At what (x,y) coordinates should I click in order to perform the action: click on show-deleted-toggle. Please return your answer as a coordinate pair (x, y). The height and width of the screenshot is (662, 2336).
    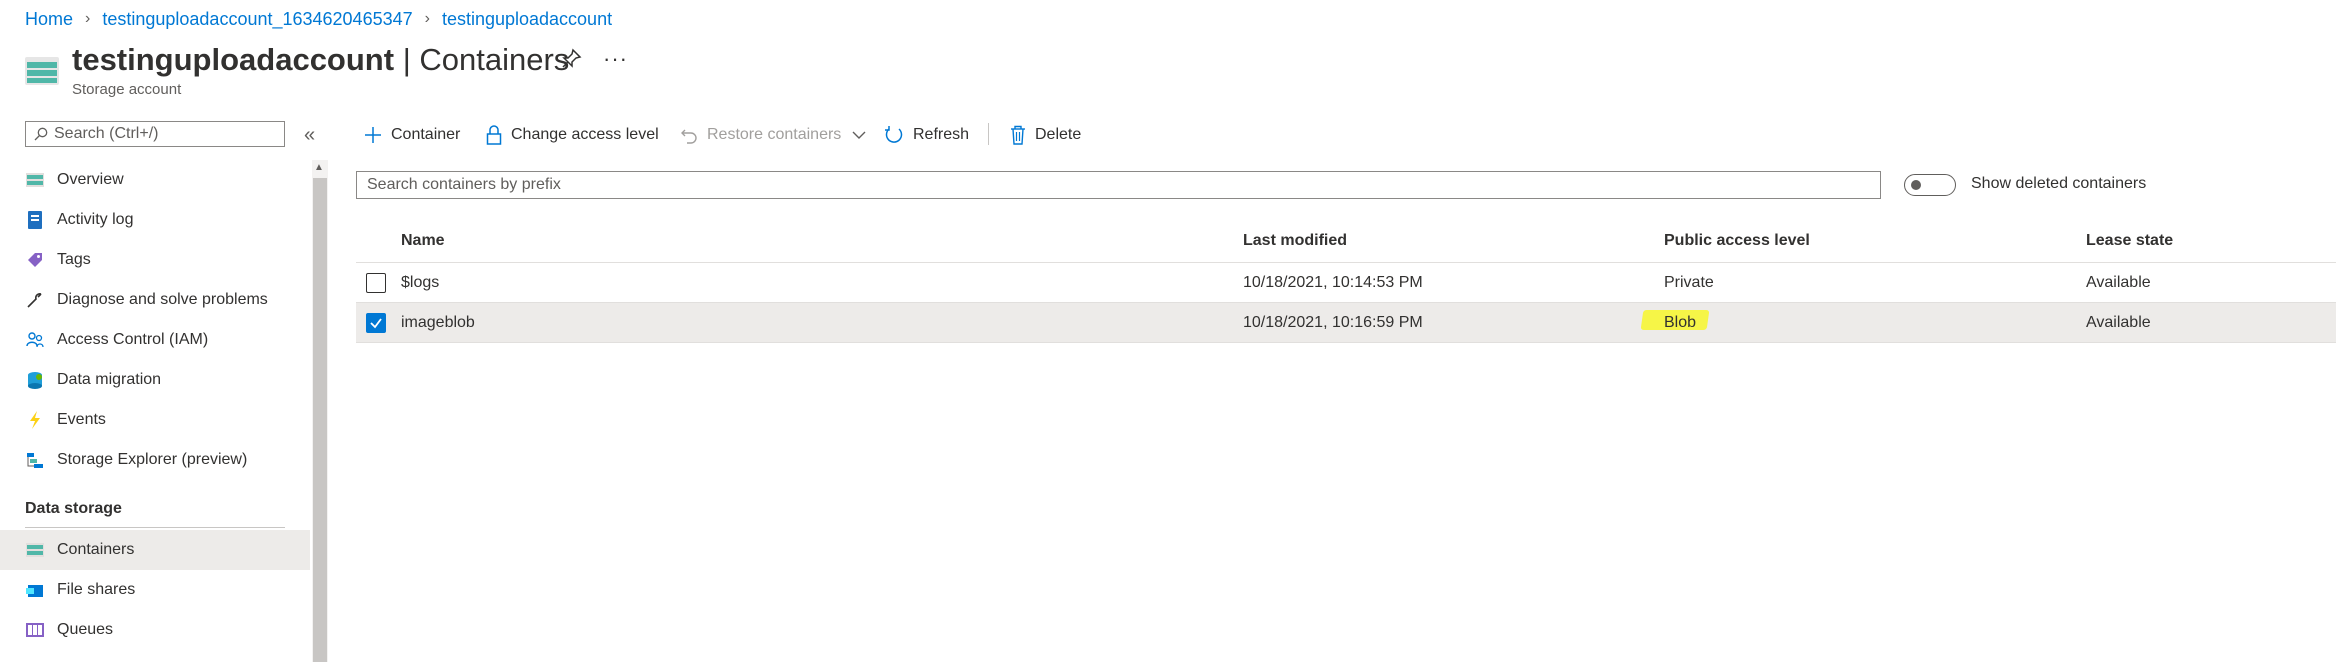
    Looking at the image, I should click on (1930, 185).